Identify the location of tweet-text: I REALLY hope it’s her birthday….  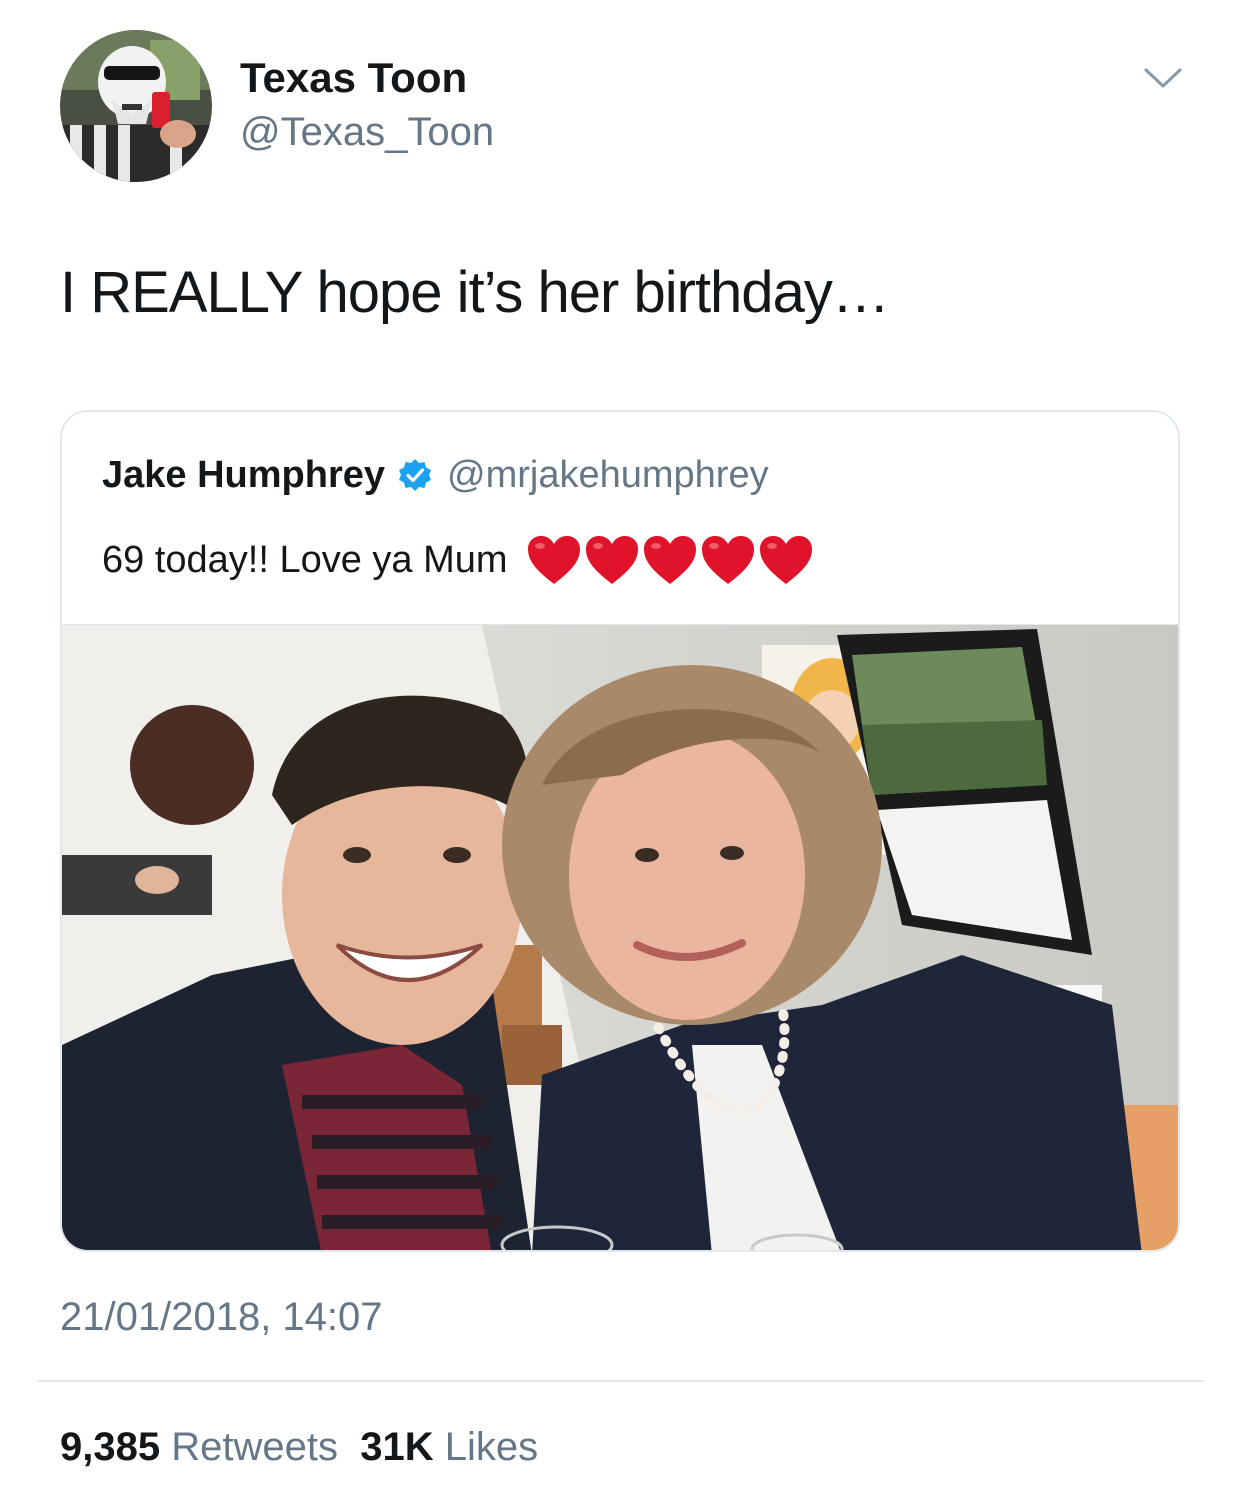
(475, 292).